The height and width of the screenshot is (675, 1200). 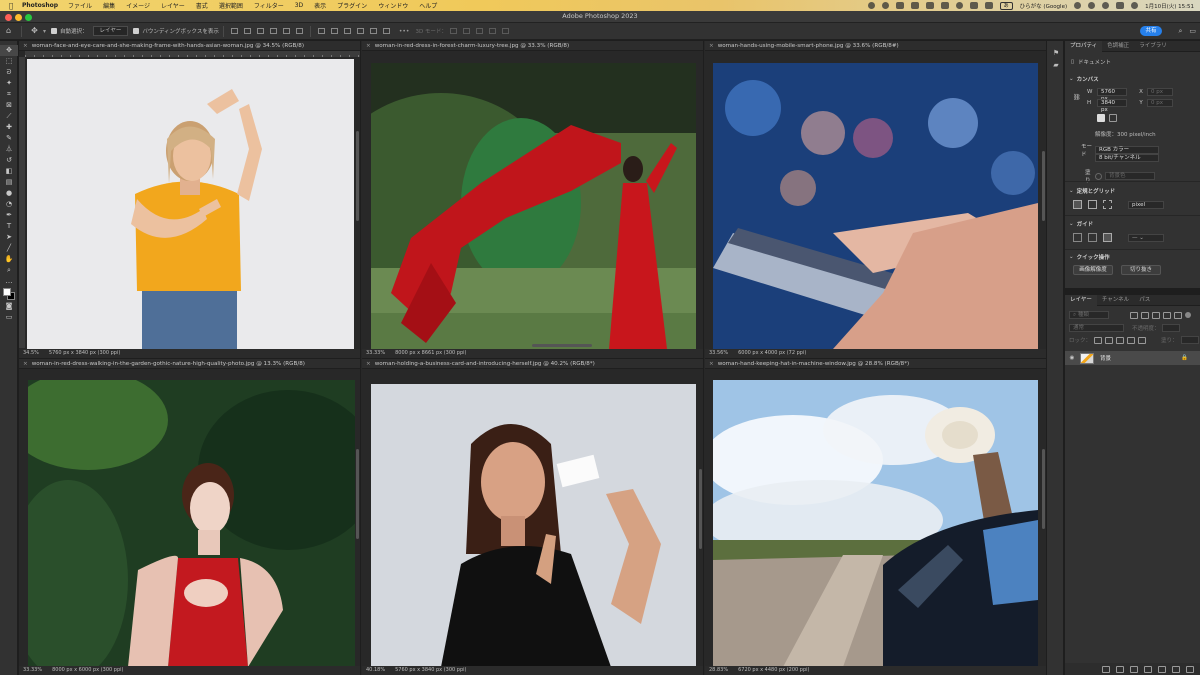 I want to click on filter-toggle-icon, so click(x=1188, y=315).